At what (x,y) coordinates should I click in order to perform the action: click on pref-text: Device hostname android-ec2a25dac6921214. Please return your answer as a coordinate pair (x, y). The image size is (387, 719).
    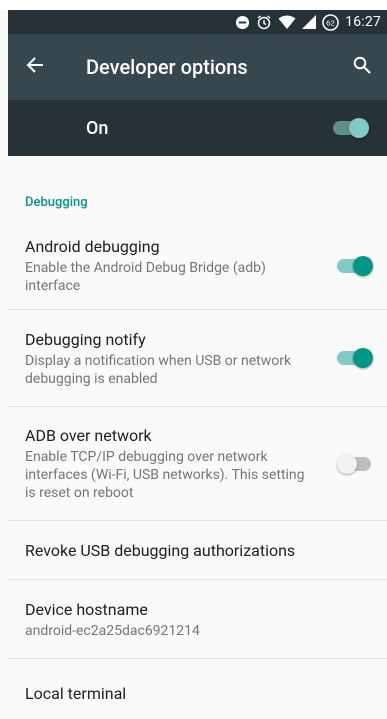
    Looking at the image, I should click on (206, 619).